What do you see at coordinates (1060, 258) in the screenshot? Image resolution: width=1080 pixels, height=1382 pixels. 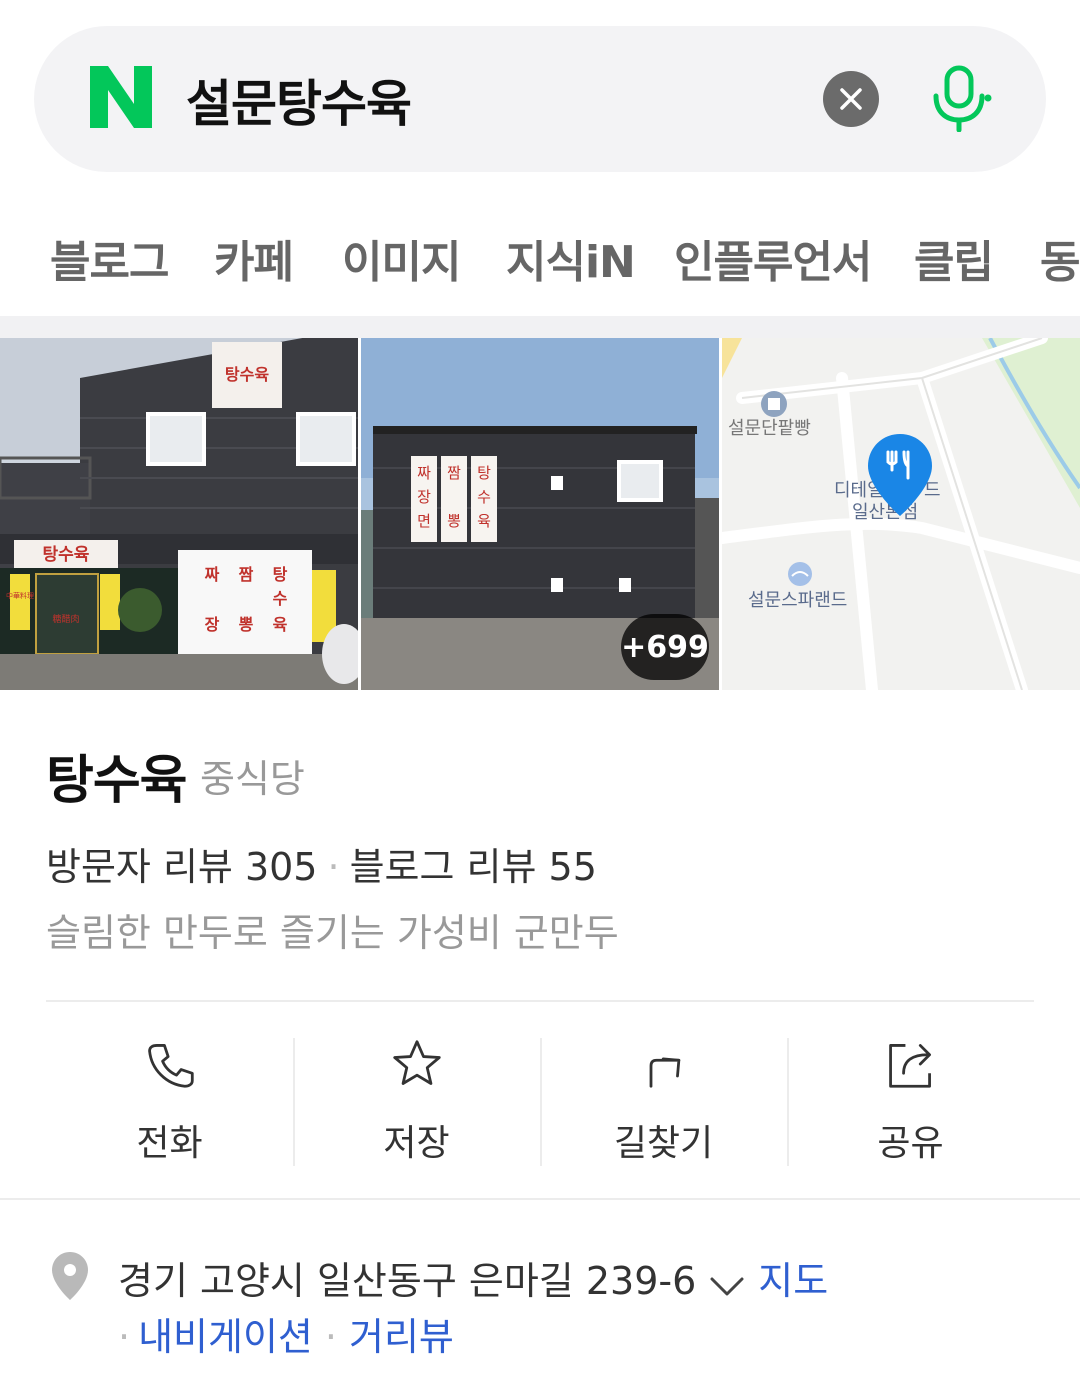 I see `tab-video: 동` at bounding box center [1060, 258].